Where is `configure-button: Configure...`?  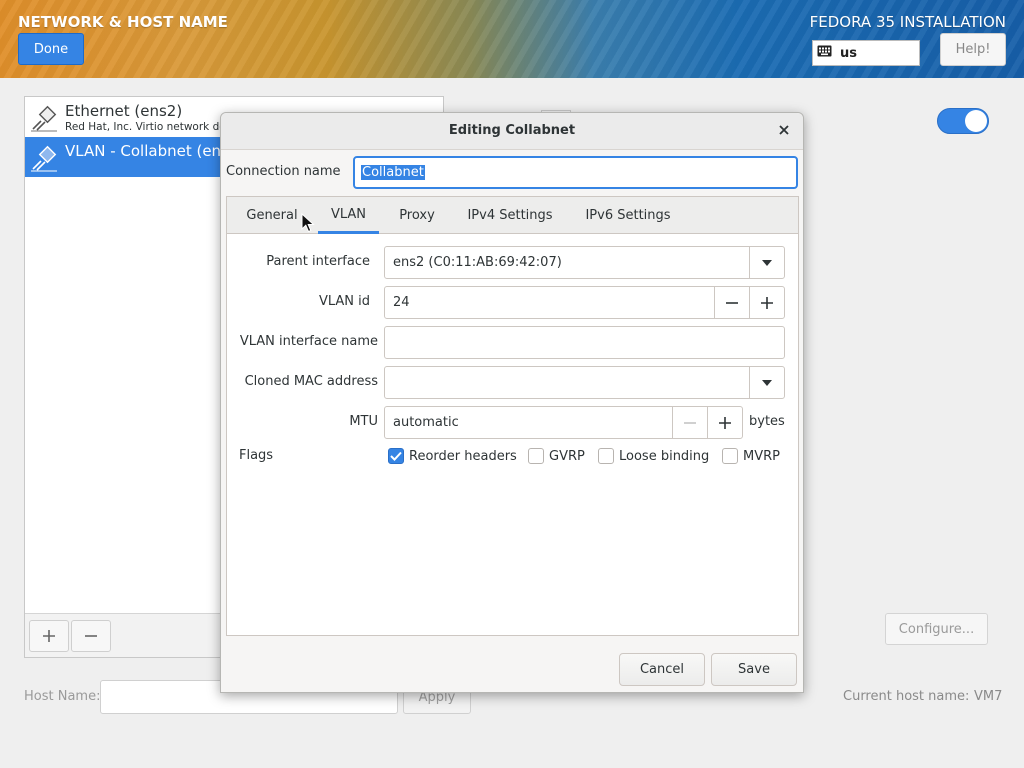
configure-button: Configure... is located at coordinates (936, 629).